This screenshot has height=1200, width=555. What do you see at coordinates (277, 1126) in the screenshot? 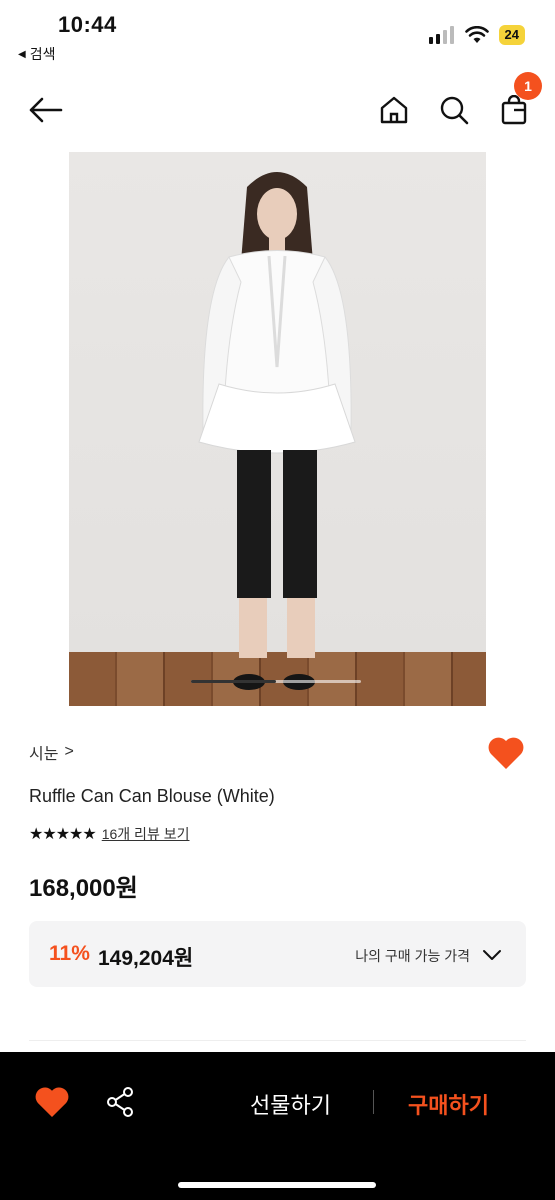
I see `bottom-action-bar: 선물하기 구매하기` at bounding box center [277, 1126].